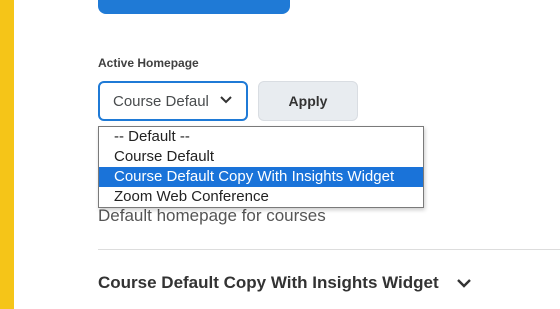 Image resolution: width=560 pixels, height=309 pixels. I want to click on select-value: Course Default Copy With Insights Widget, so click(161, 101).